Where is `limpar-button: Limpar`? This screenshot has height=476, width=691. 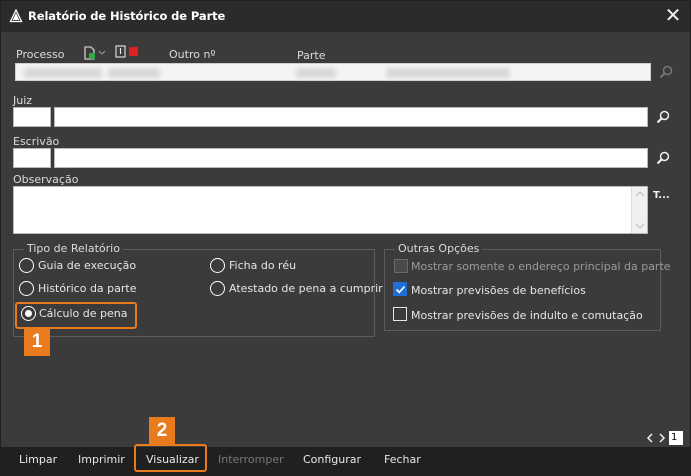 limpar-button: Limpar is located at coordinates (38, 459).